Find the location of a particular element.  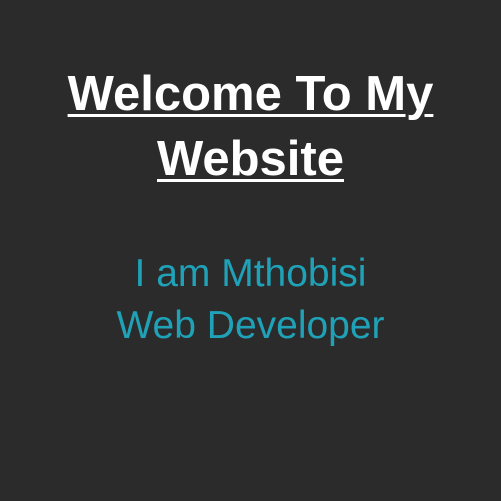

welcome-heading-line-1: Welcome To My is located at coordinates (250, 94).